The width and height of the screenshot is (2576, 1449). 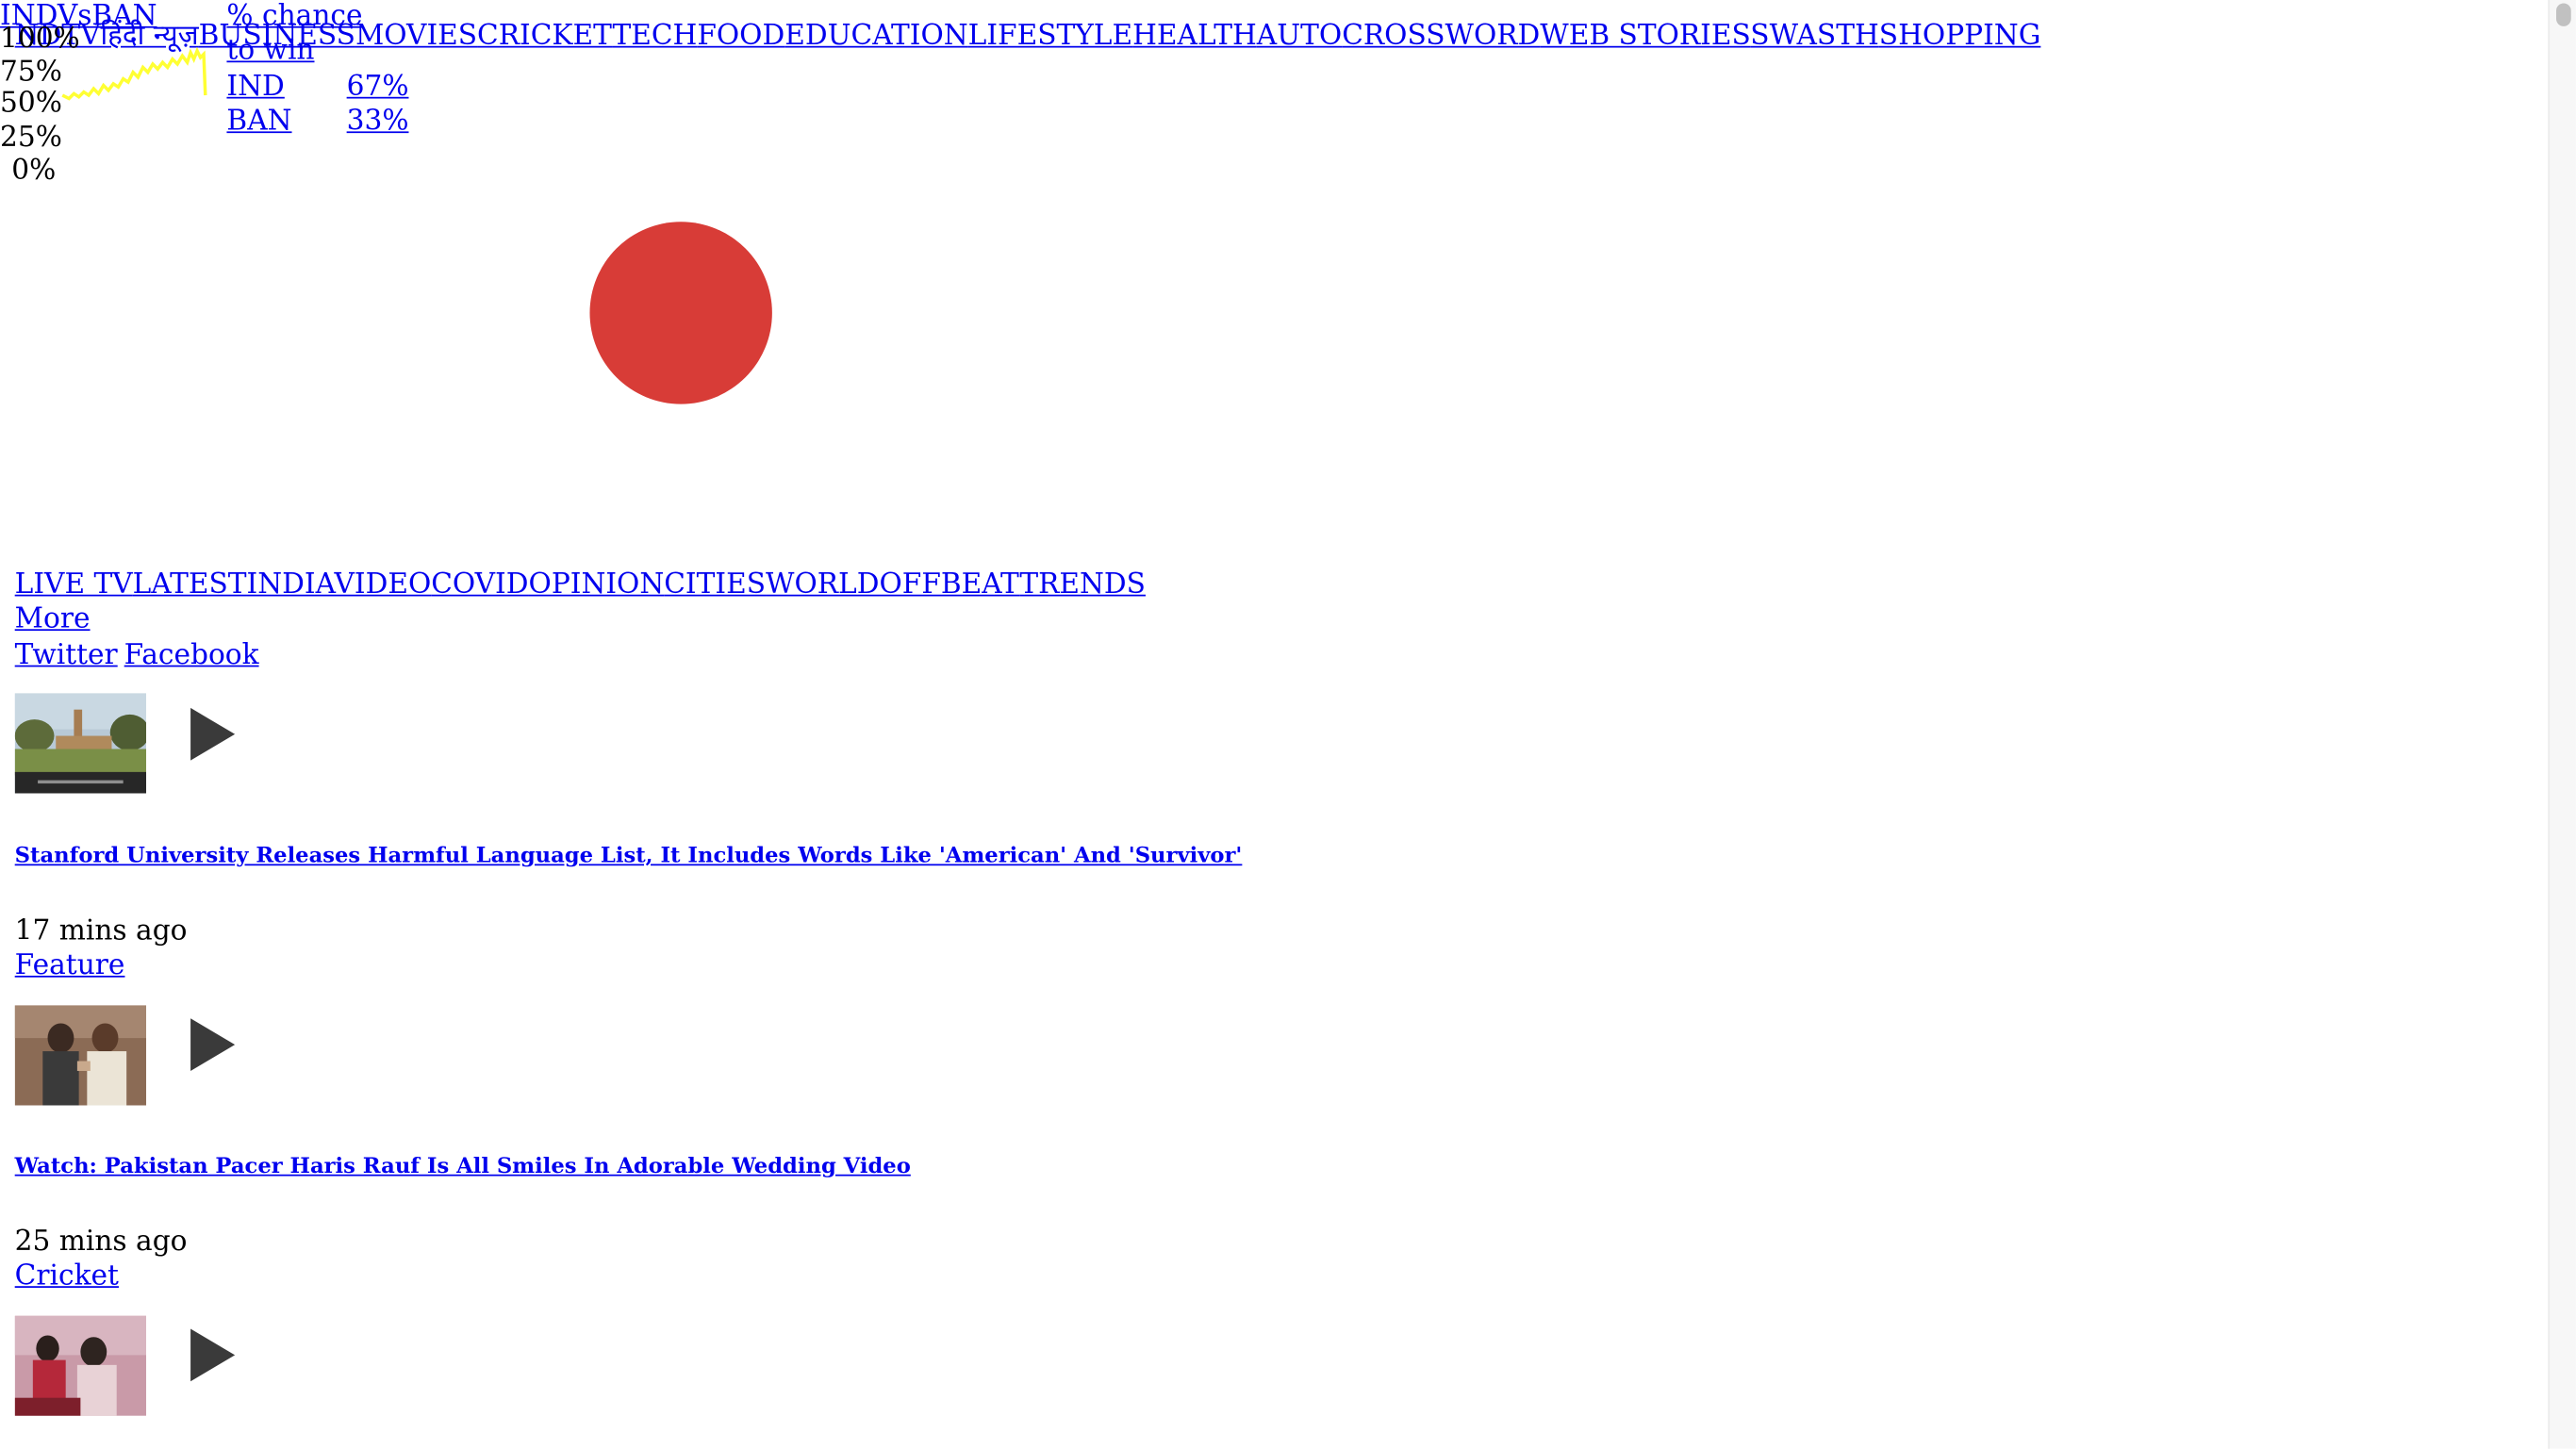 I want to click on team-ban-name: BAN, so click(x=258, y=123).